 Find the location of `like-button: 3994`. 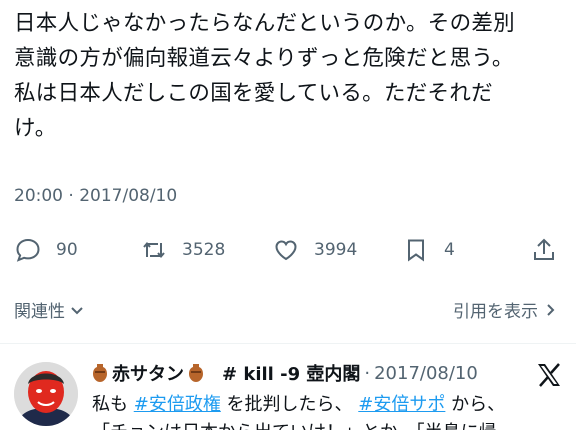

like-button: 3994 is located at coordinates (314, 250).